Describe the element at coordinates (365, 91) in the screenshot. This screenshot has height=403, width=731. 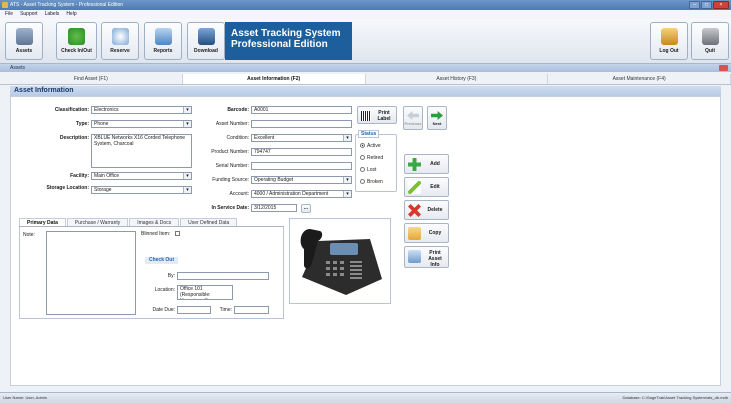
I see `section-title: Asset Information` at that location.